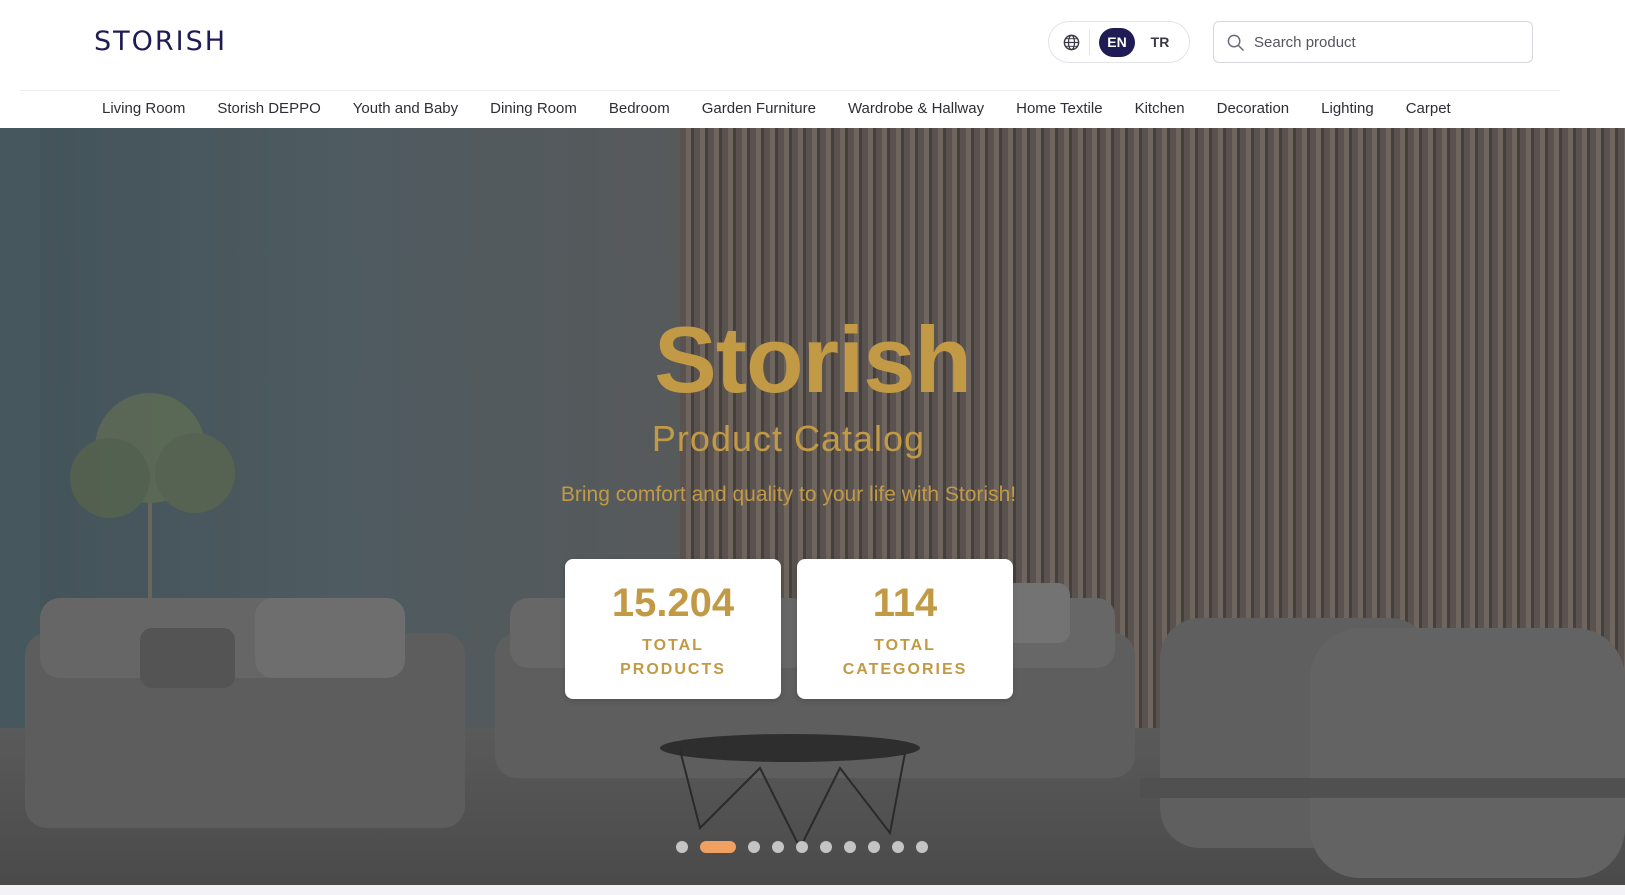  What do you see at coordinates (1386, 42) in the screenshot?
I see `search-input` at bounding box center [1386, 42].